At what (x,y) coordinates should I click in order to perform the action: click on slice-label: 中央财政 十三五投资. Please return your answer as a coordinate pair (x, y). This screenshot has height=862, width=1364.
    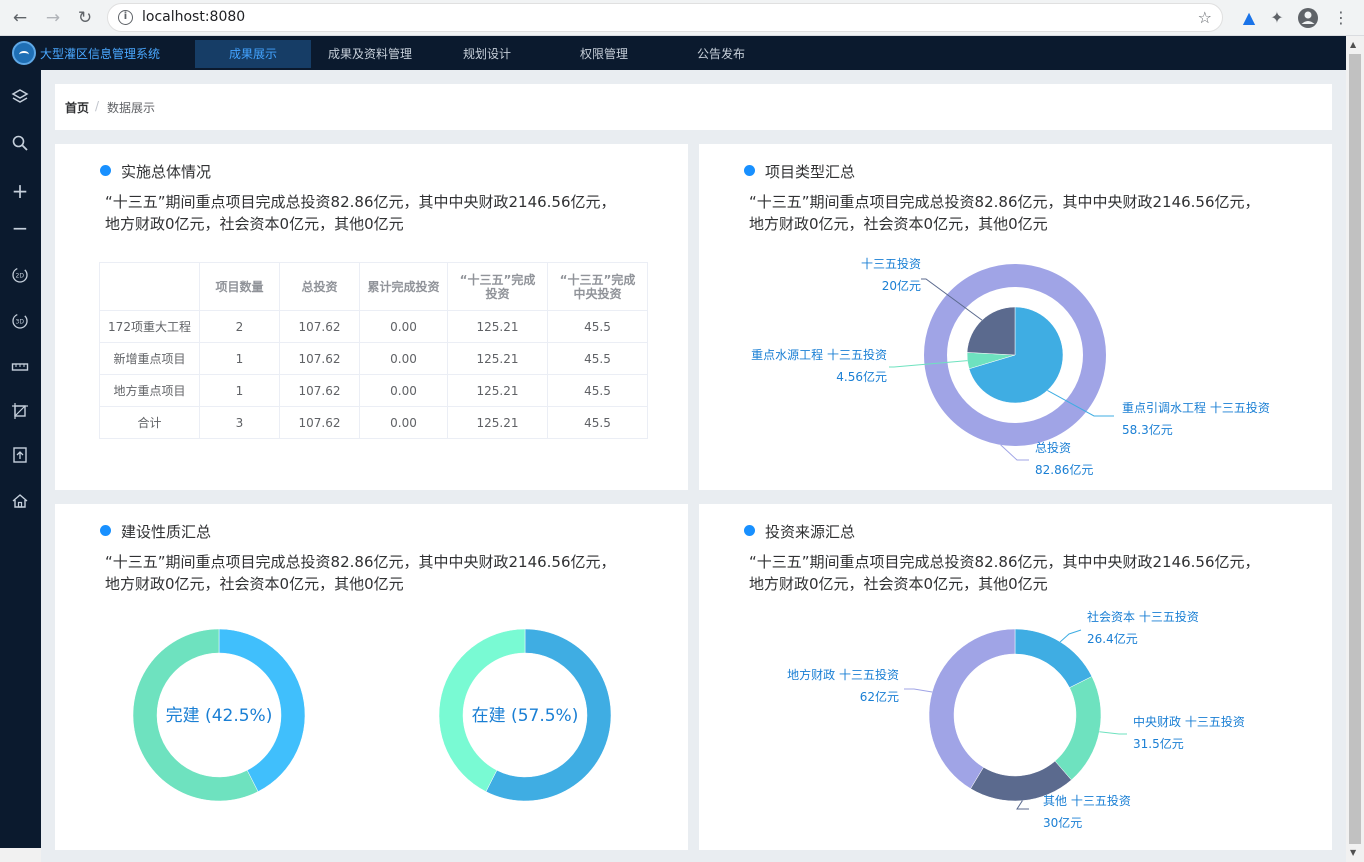
    Looking at the image, I should click on (1189, 721).